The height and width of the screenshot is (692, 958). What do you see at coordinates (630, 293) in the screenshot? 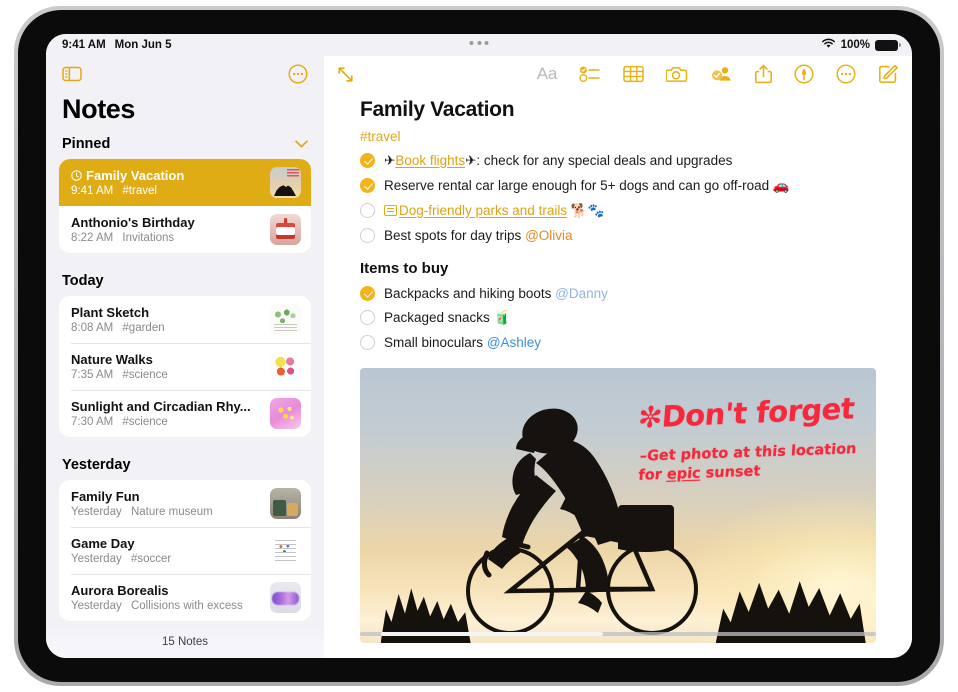
I see `checklist-item-text: Backpacks and hiking boots @Danny` at bounding box center [630, 293].